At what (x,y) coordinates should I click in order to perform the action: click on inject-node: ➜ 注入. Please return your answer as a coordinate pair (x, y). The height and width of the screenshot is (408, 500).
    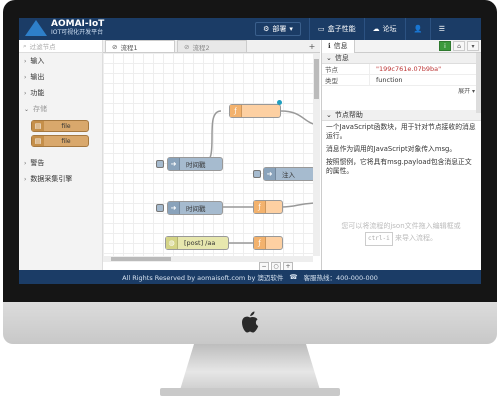
    Looking at the image, I should click on (288, 174).